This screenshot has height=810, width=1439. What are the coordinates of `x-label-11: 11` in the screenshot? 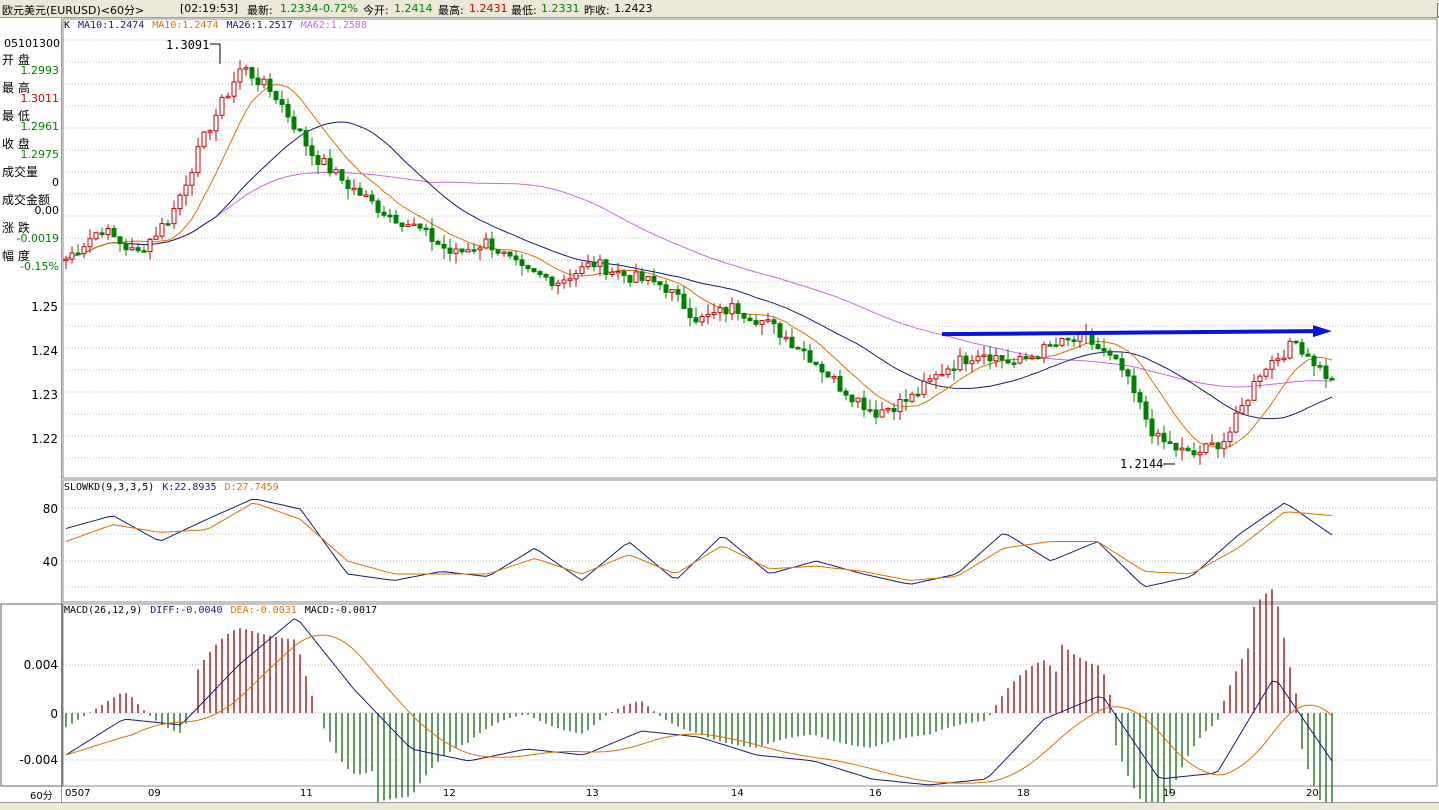 It's located at (306, 793).